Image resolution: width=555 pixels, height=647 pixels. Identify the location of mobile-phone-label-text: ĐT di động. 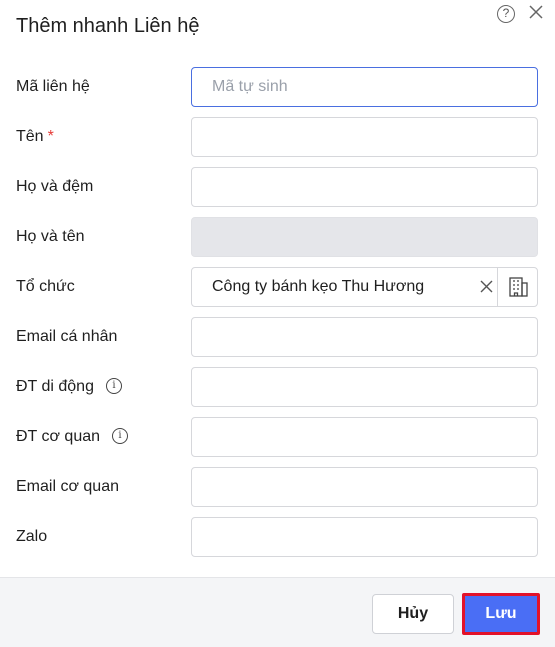
(55, 386).